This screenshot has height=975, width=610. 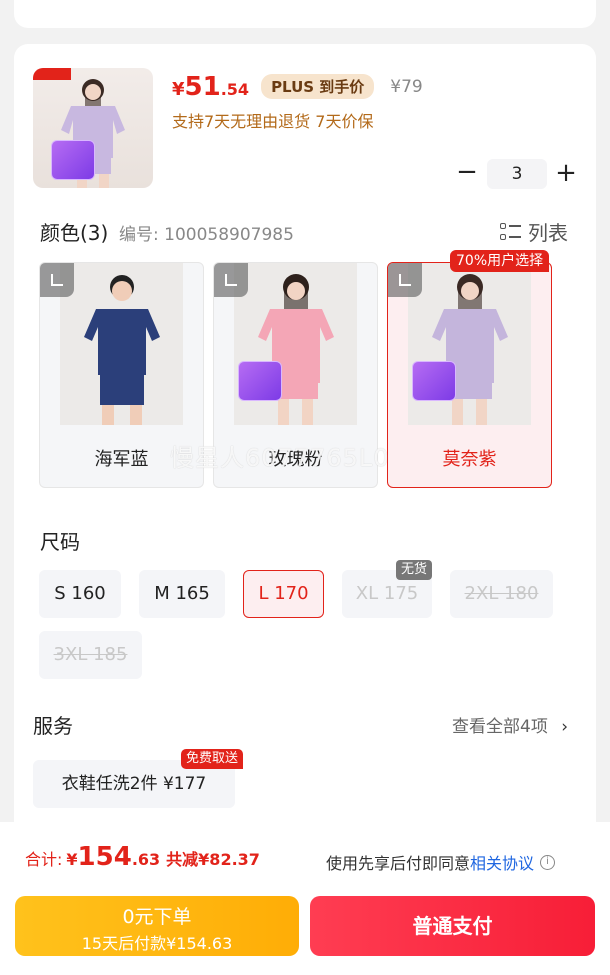 I want to click on total-row: 合计: ¥ 154 .63 共减¥82.37, so click(x=142, y=857).